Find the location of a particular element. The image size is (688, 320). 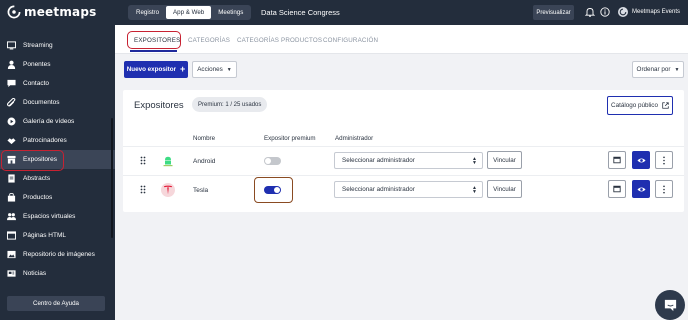

sidebar-item-label: Patrocinadores is located at coordinates (45, 140).